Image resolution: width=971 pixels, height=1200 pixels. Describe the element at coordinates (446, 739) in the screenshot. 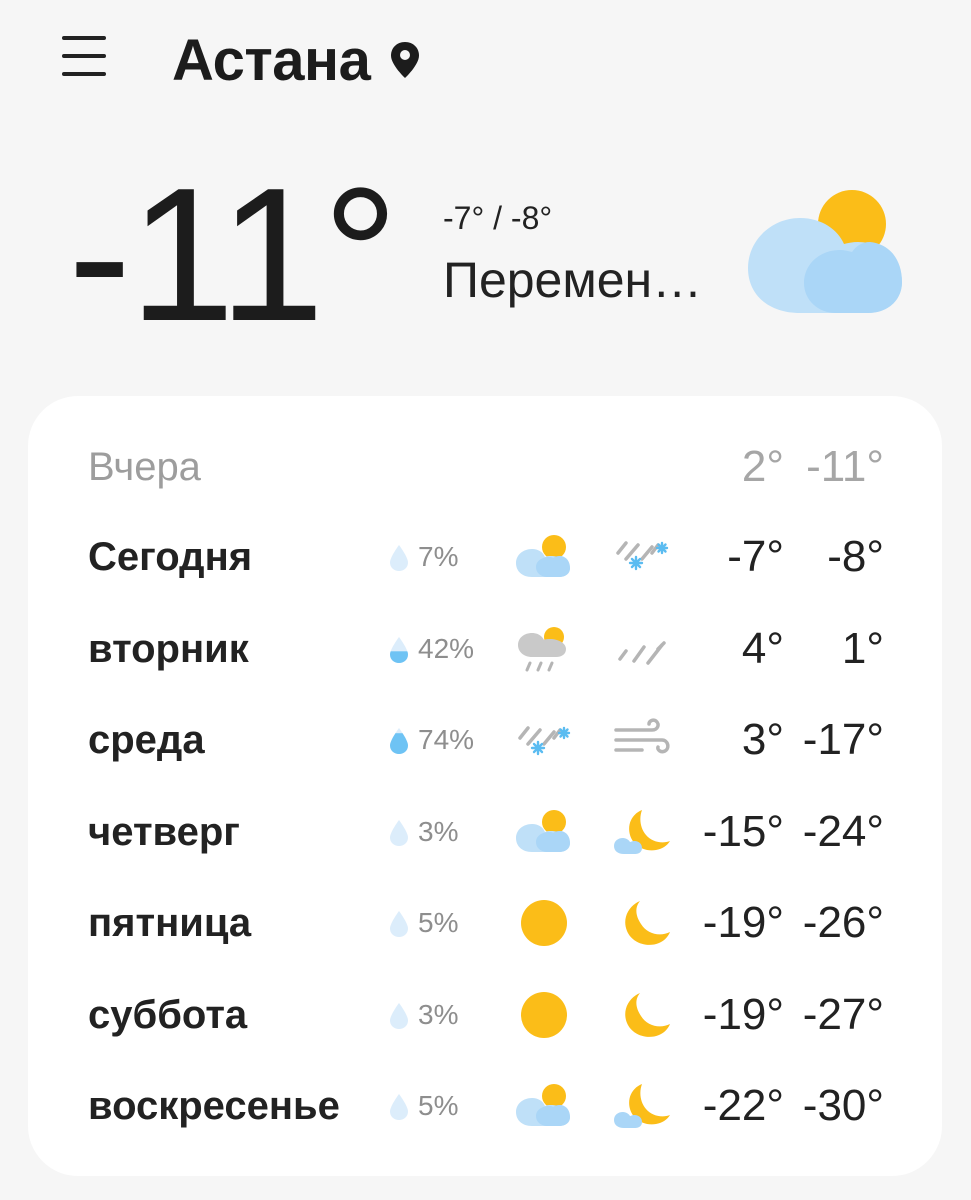

I see `precipitation-chance: 74%` at that location.